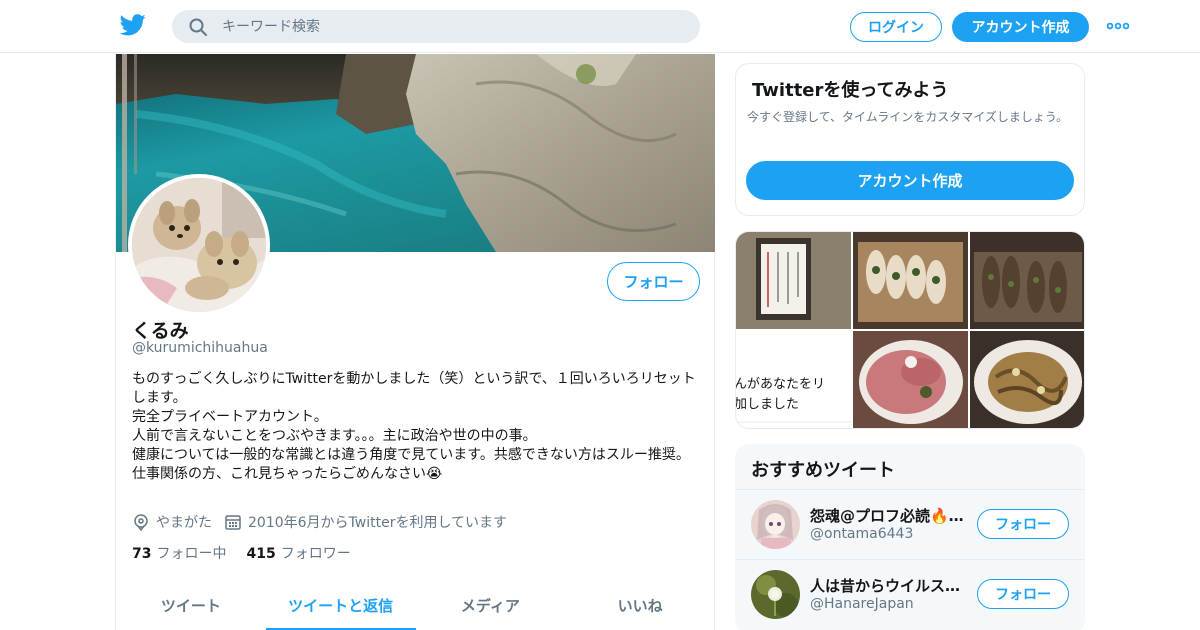 The height and width of the screenshot is (630, 1200). What do you see at coordinates (491, 605) in the screenshot?
I see `tab-media: メディア` at bounding box center [491, 605].